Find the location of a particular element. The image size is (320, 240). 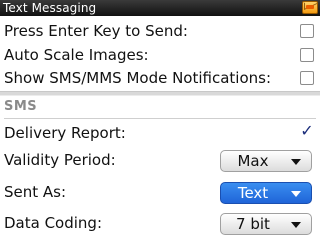

section-divider is located at coordinates (160, 93).